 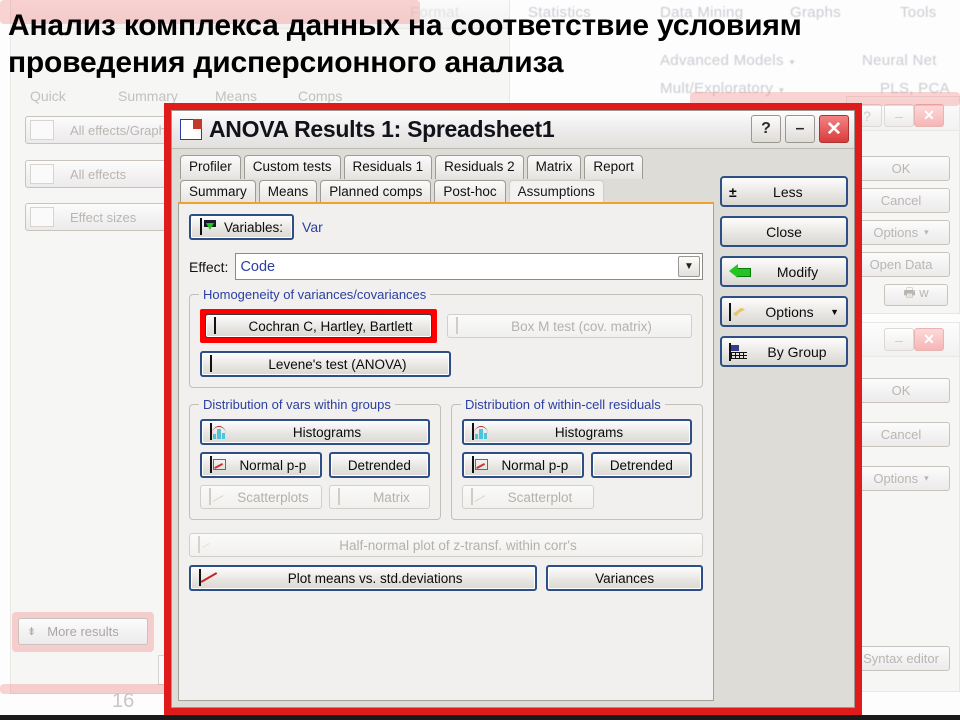 I want to click on tab-matrix: Matrix, so click(x=554, y=167).